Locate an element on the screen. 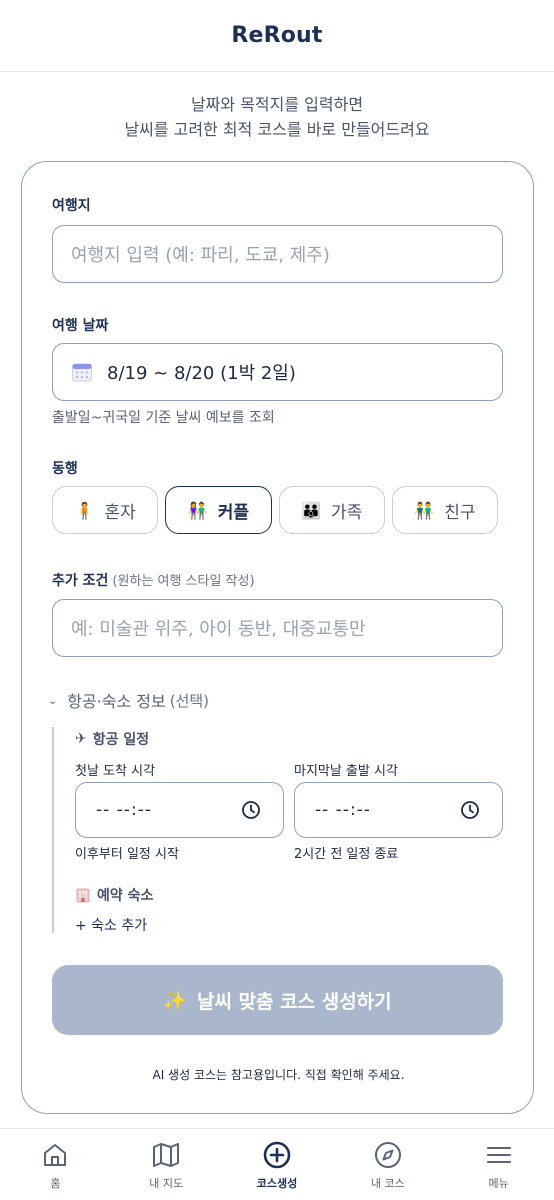  tab-label: 메뉴 is located at coordinates (498, 1183).